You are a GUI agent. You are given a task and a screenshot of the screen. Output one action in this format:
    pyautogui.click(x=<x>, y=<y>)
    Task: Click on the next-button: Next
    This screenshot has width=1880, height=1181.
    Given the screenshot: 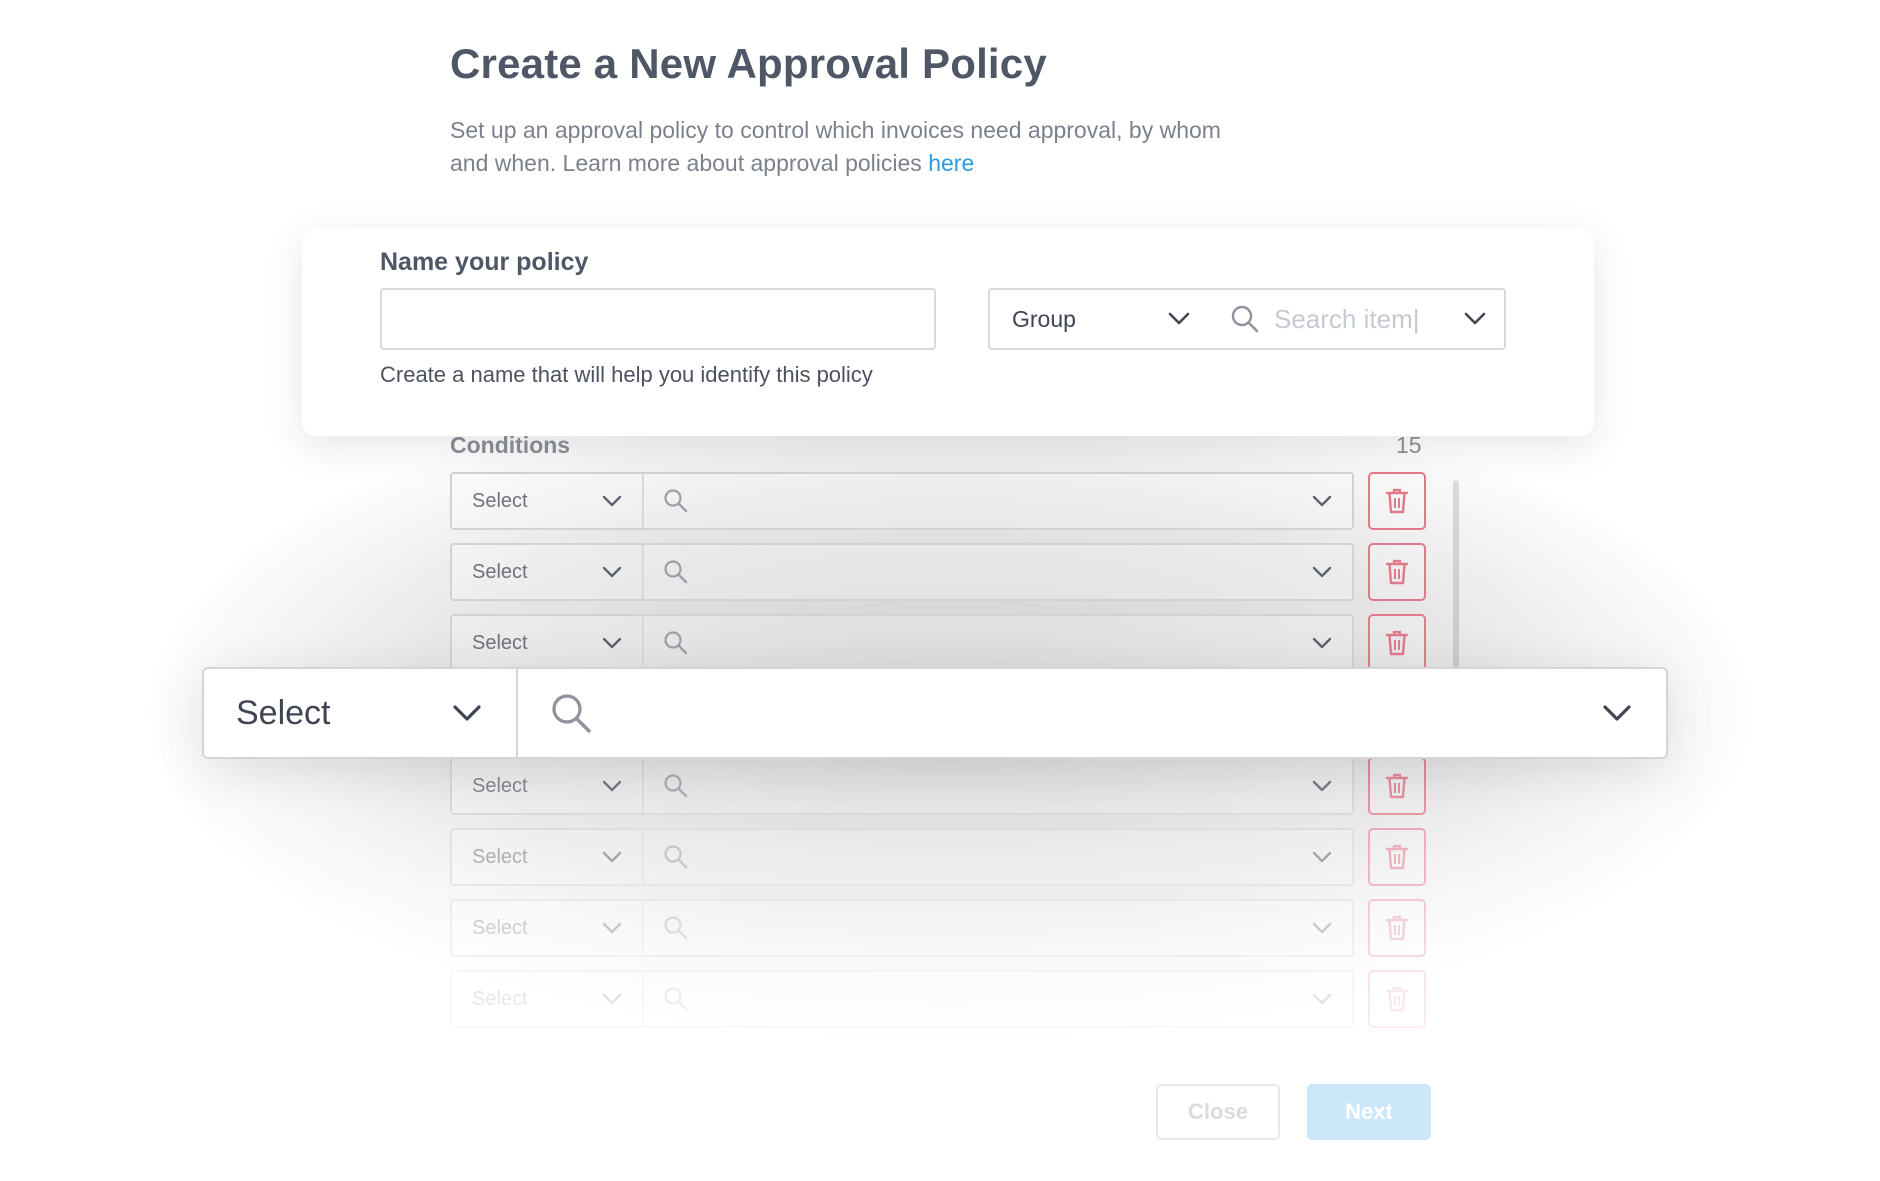 What is the action you would take?
    pyautogui.click(x=1369, y=1112)
    